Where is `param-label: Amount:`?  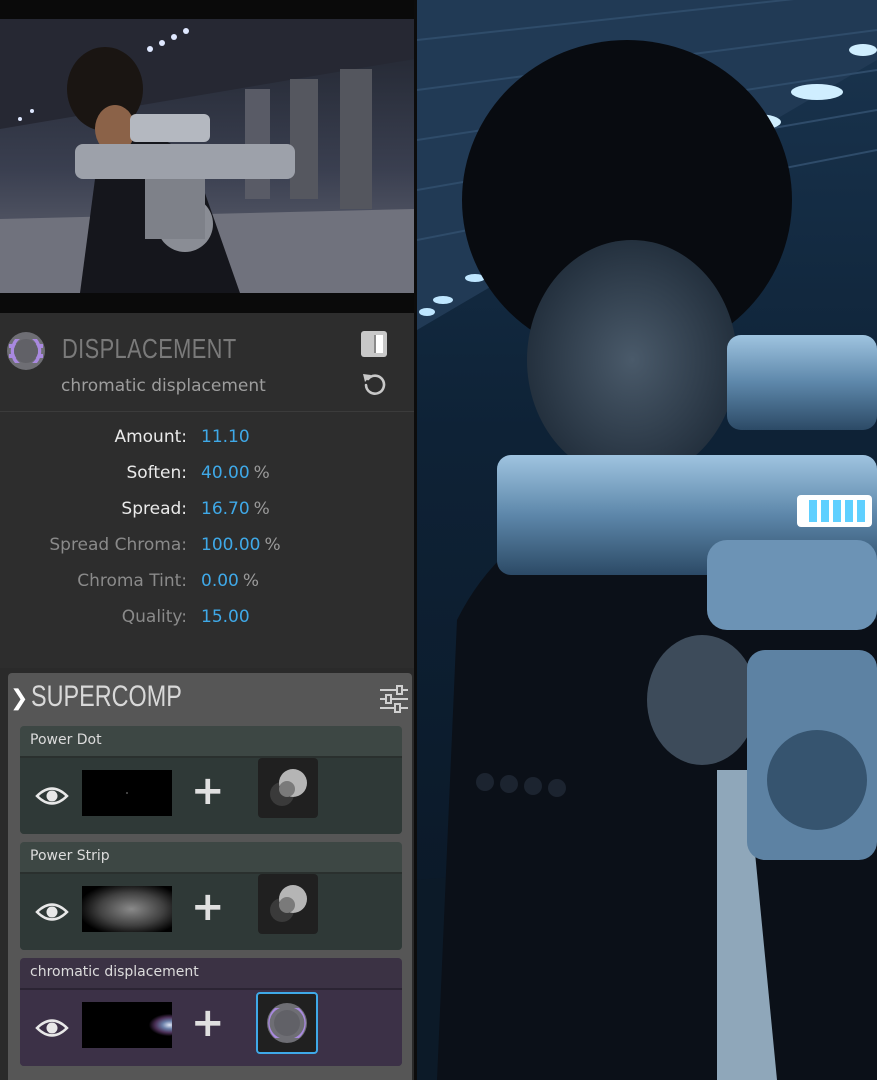 param-label: Amount: is located at coordinates (150, 437).